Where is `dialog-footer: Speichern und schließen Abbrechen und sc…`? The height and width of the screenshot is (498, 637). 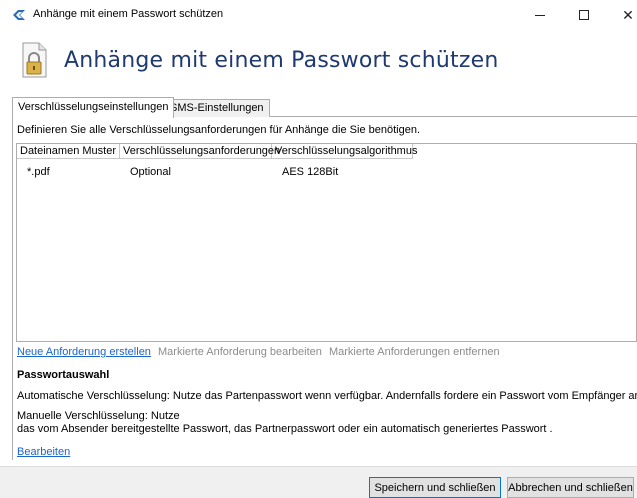
dialog-footer: Speichern und schließen Abbrechen und sc… is located at coordinates (318, 482).